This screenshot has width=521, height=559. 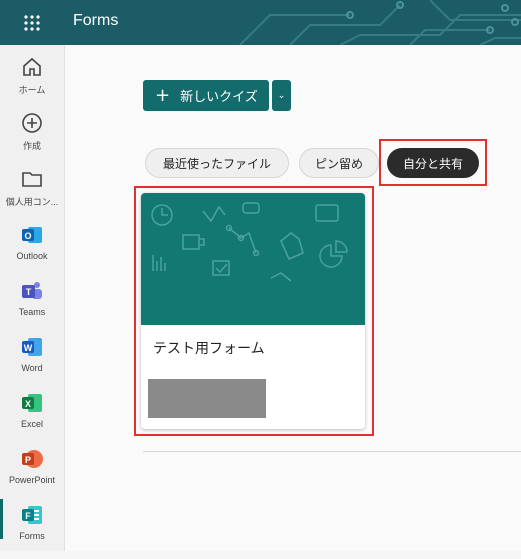 I want to click on svg-text: W, so click(x=28, y=348).